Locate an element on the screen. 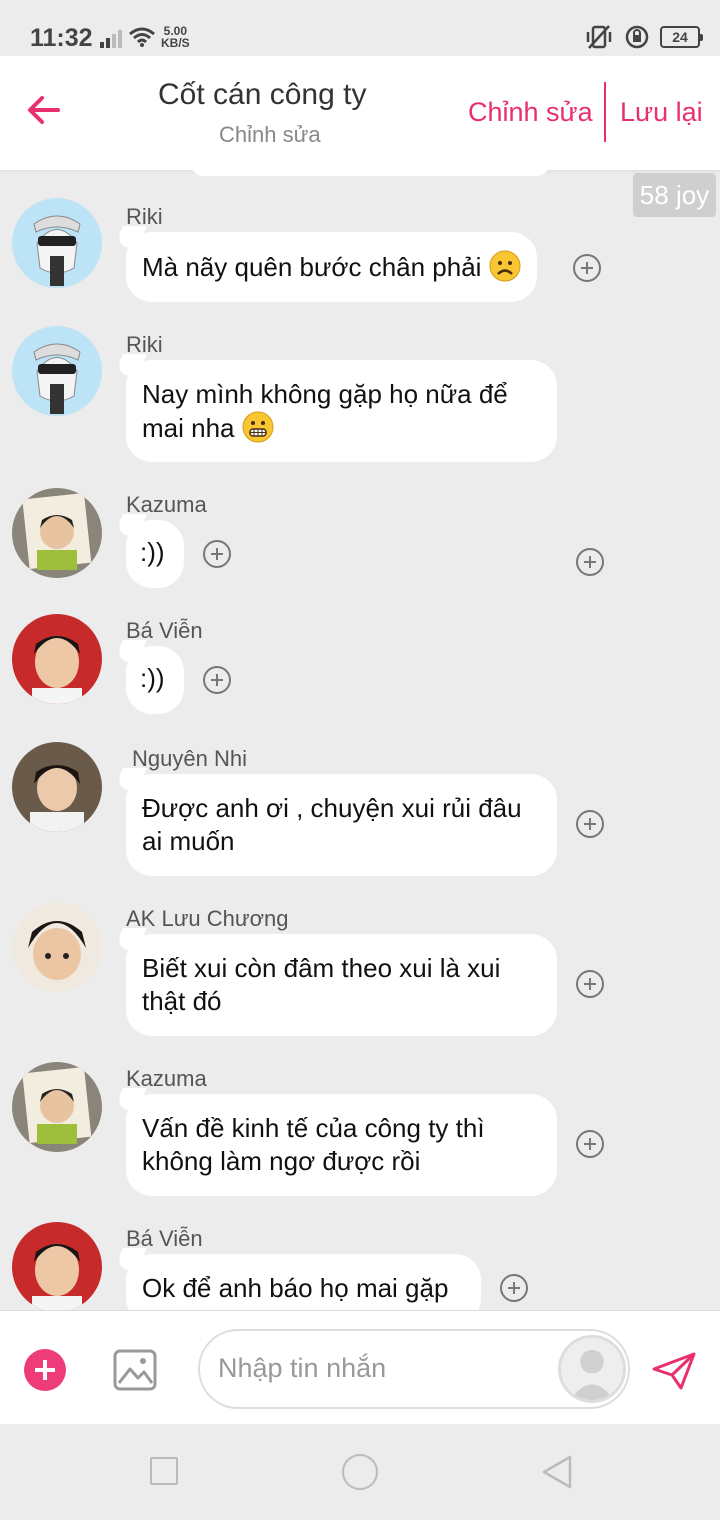  message-bubble: Ok để anh báo họ mai gặp is located at coordinates (303, 1282).